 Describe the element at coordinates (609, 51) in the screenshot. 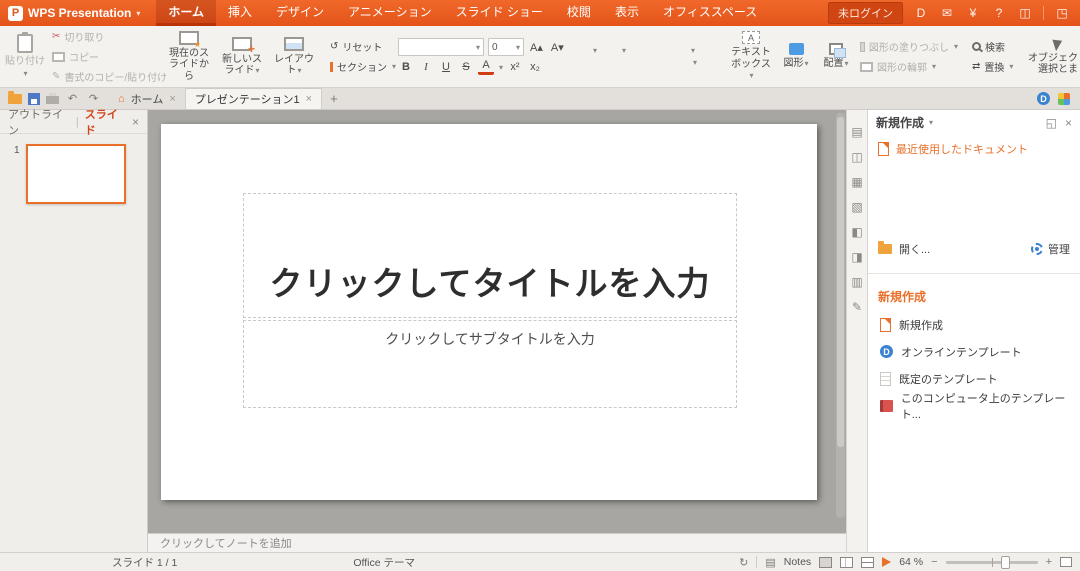

I see `numbering-button` at that location.